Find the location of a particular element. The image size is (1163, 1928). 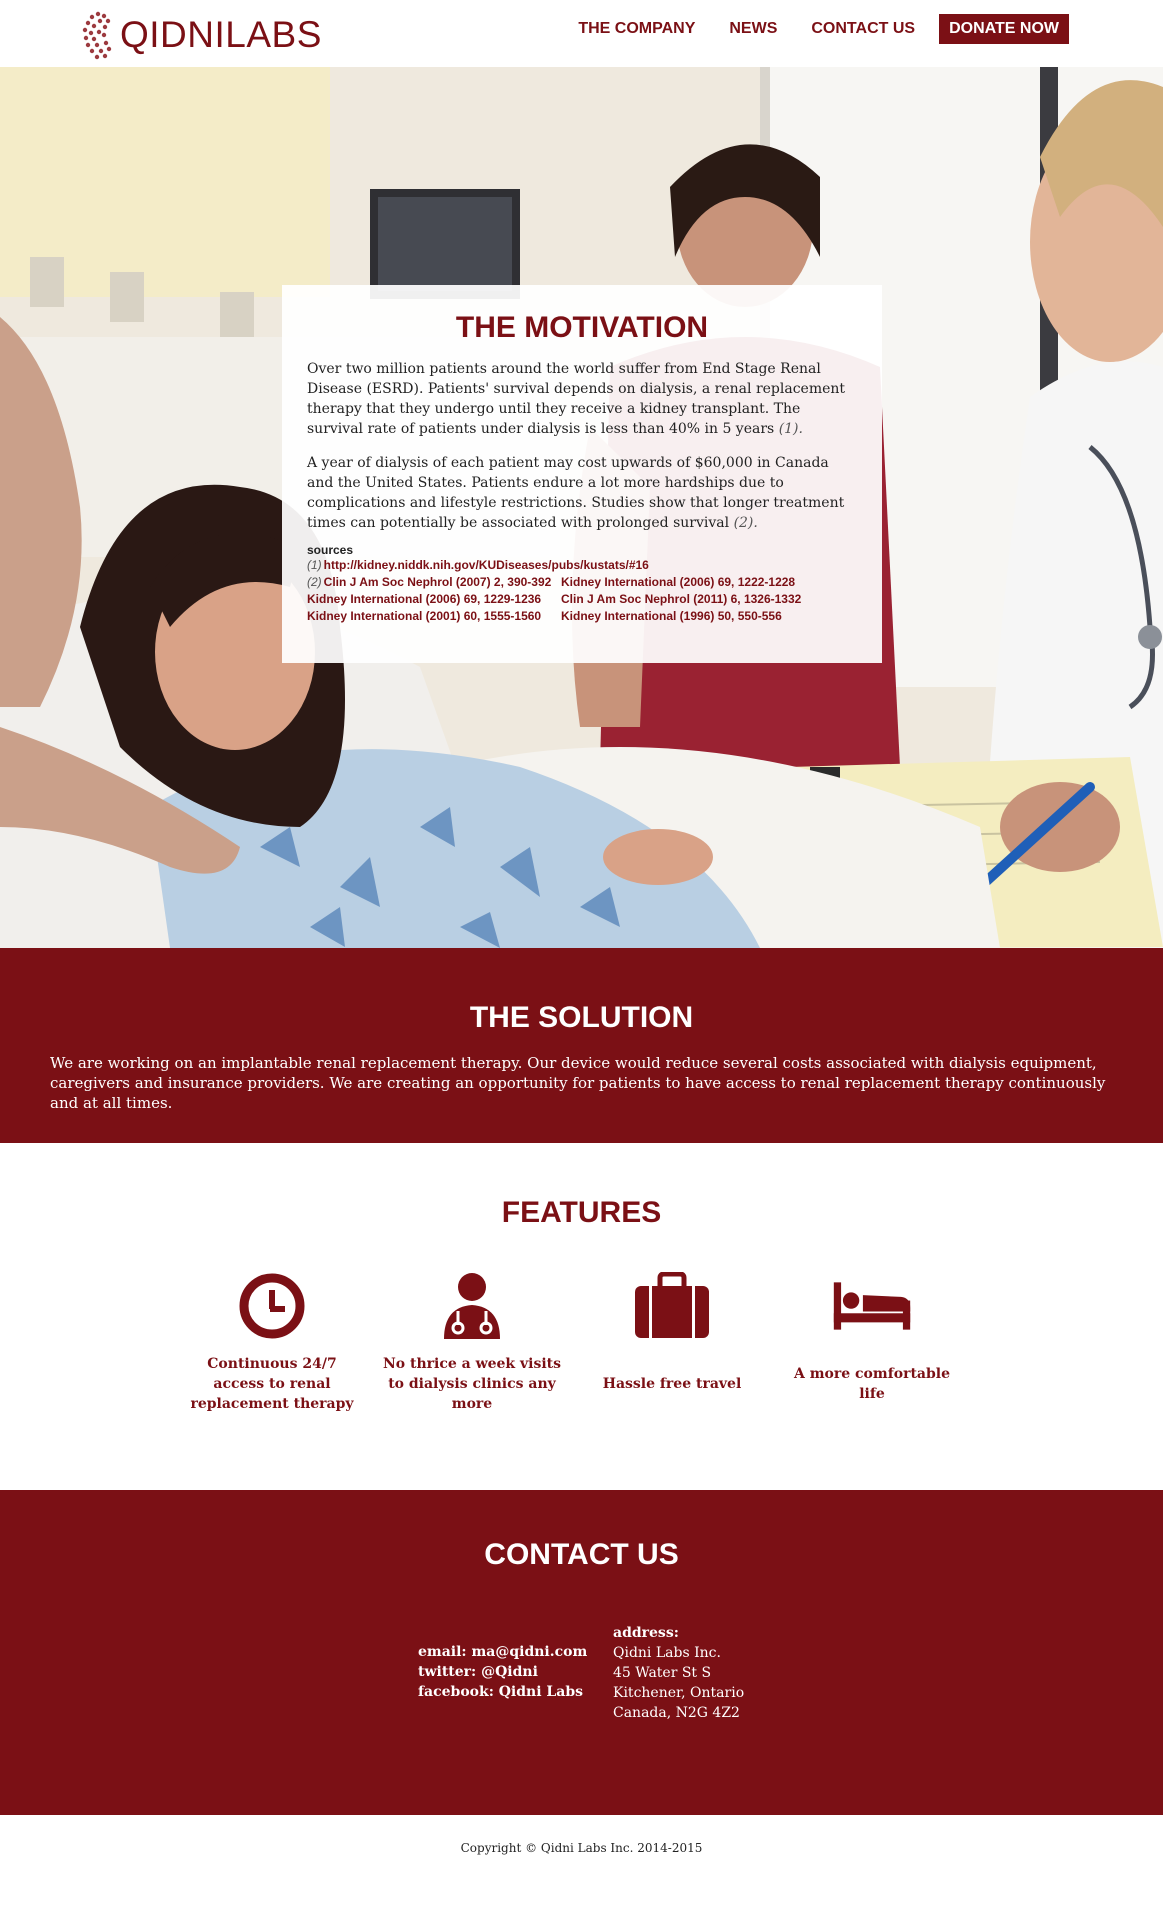

sources-heading: sources is located at coordinates (330, 550).